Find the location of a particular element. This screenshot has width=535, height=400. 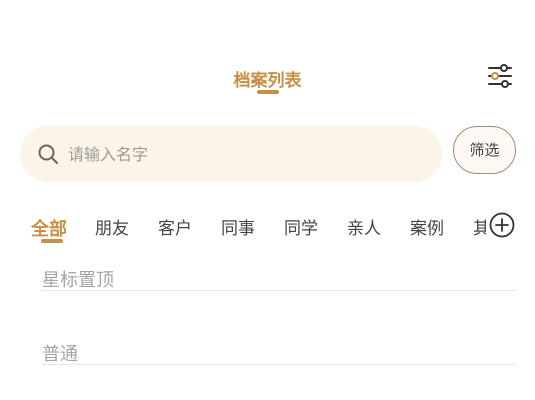

settings-button is located at coordinates (500, 76).